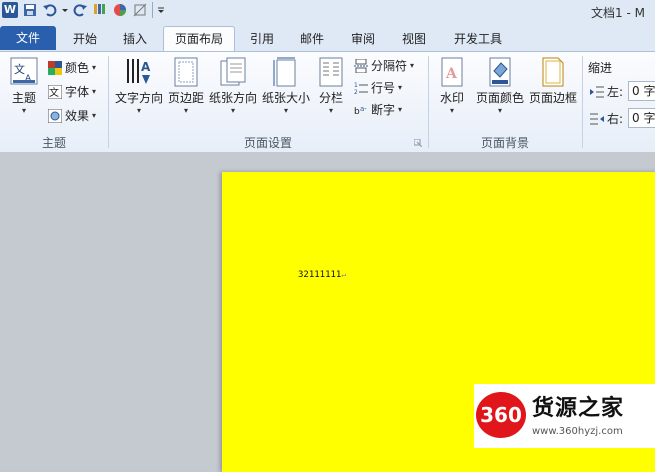 The height and width of the screenshot is (472, 655). What do you see at coordinates (597, 92) in the screenshot?
I see `indent-left-icon` at bounding box center [597, 92].